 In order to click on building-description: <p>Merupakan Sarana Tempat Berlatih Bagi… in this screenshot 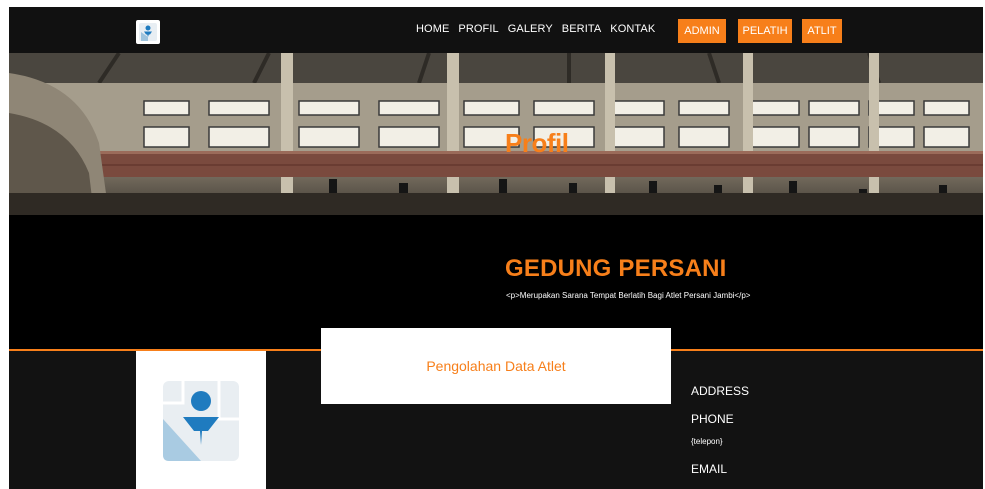, I will do `click(628, 295)`.